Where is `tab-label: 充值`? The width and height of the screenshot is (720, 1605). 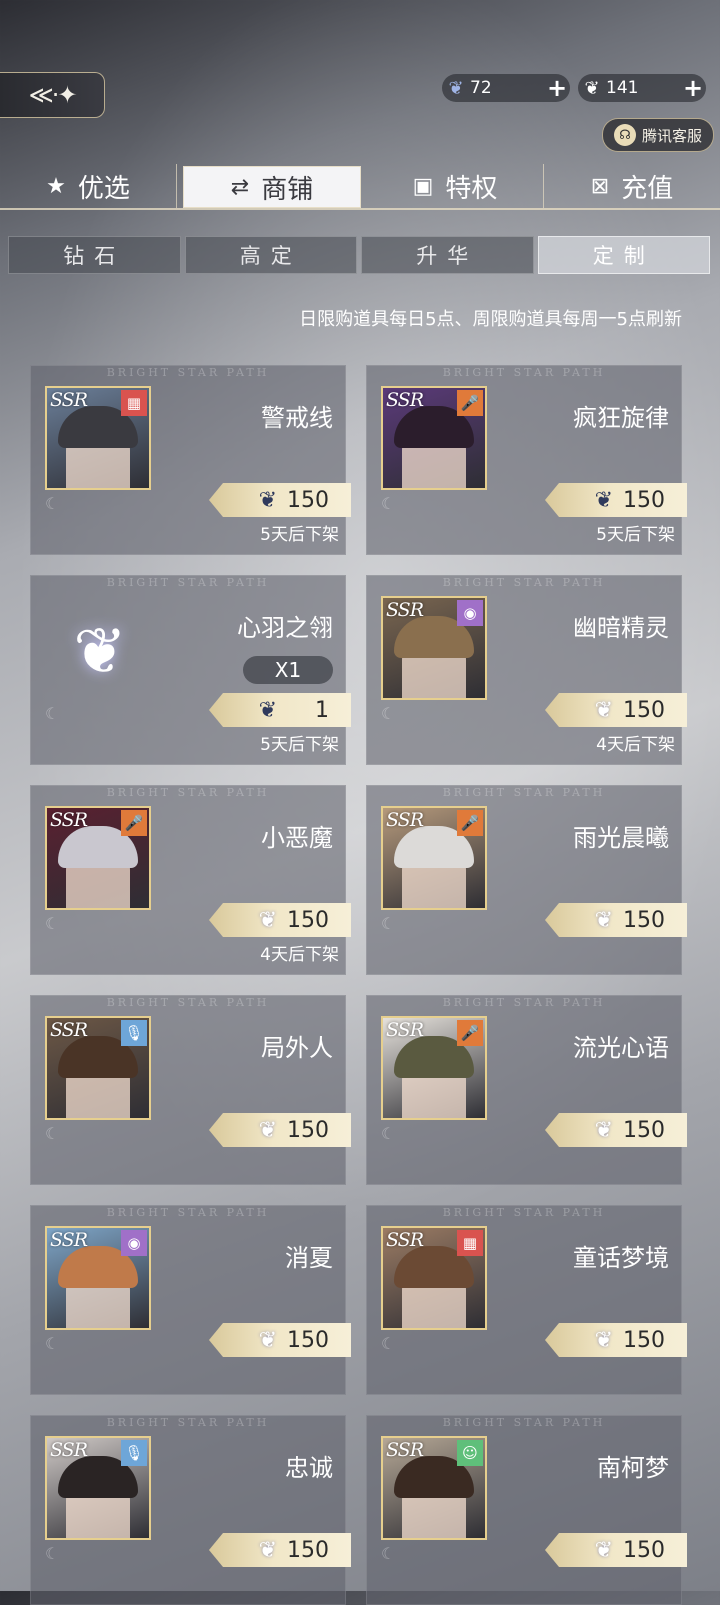
tab-label: 充值 is located at coordinates (647, 188).